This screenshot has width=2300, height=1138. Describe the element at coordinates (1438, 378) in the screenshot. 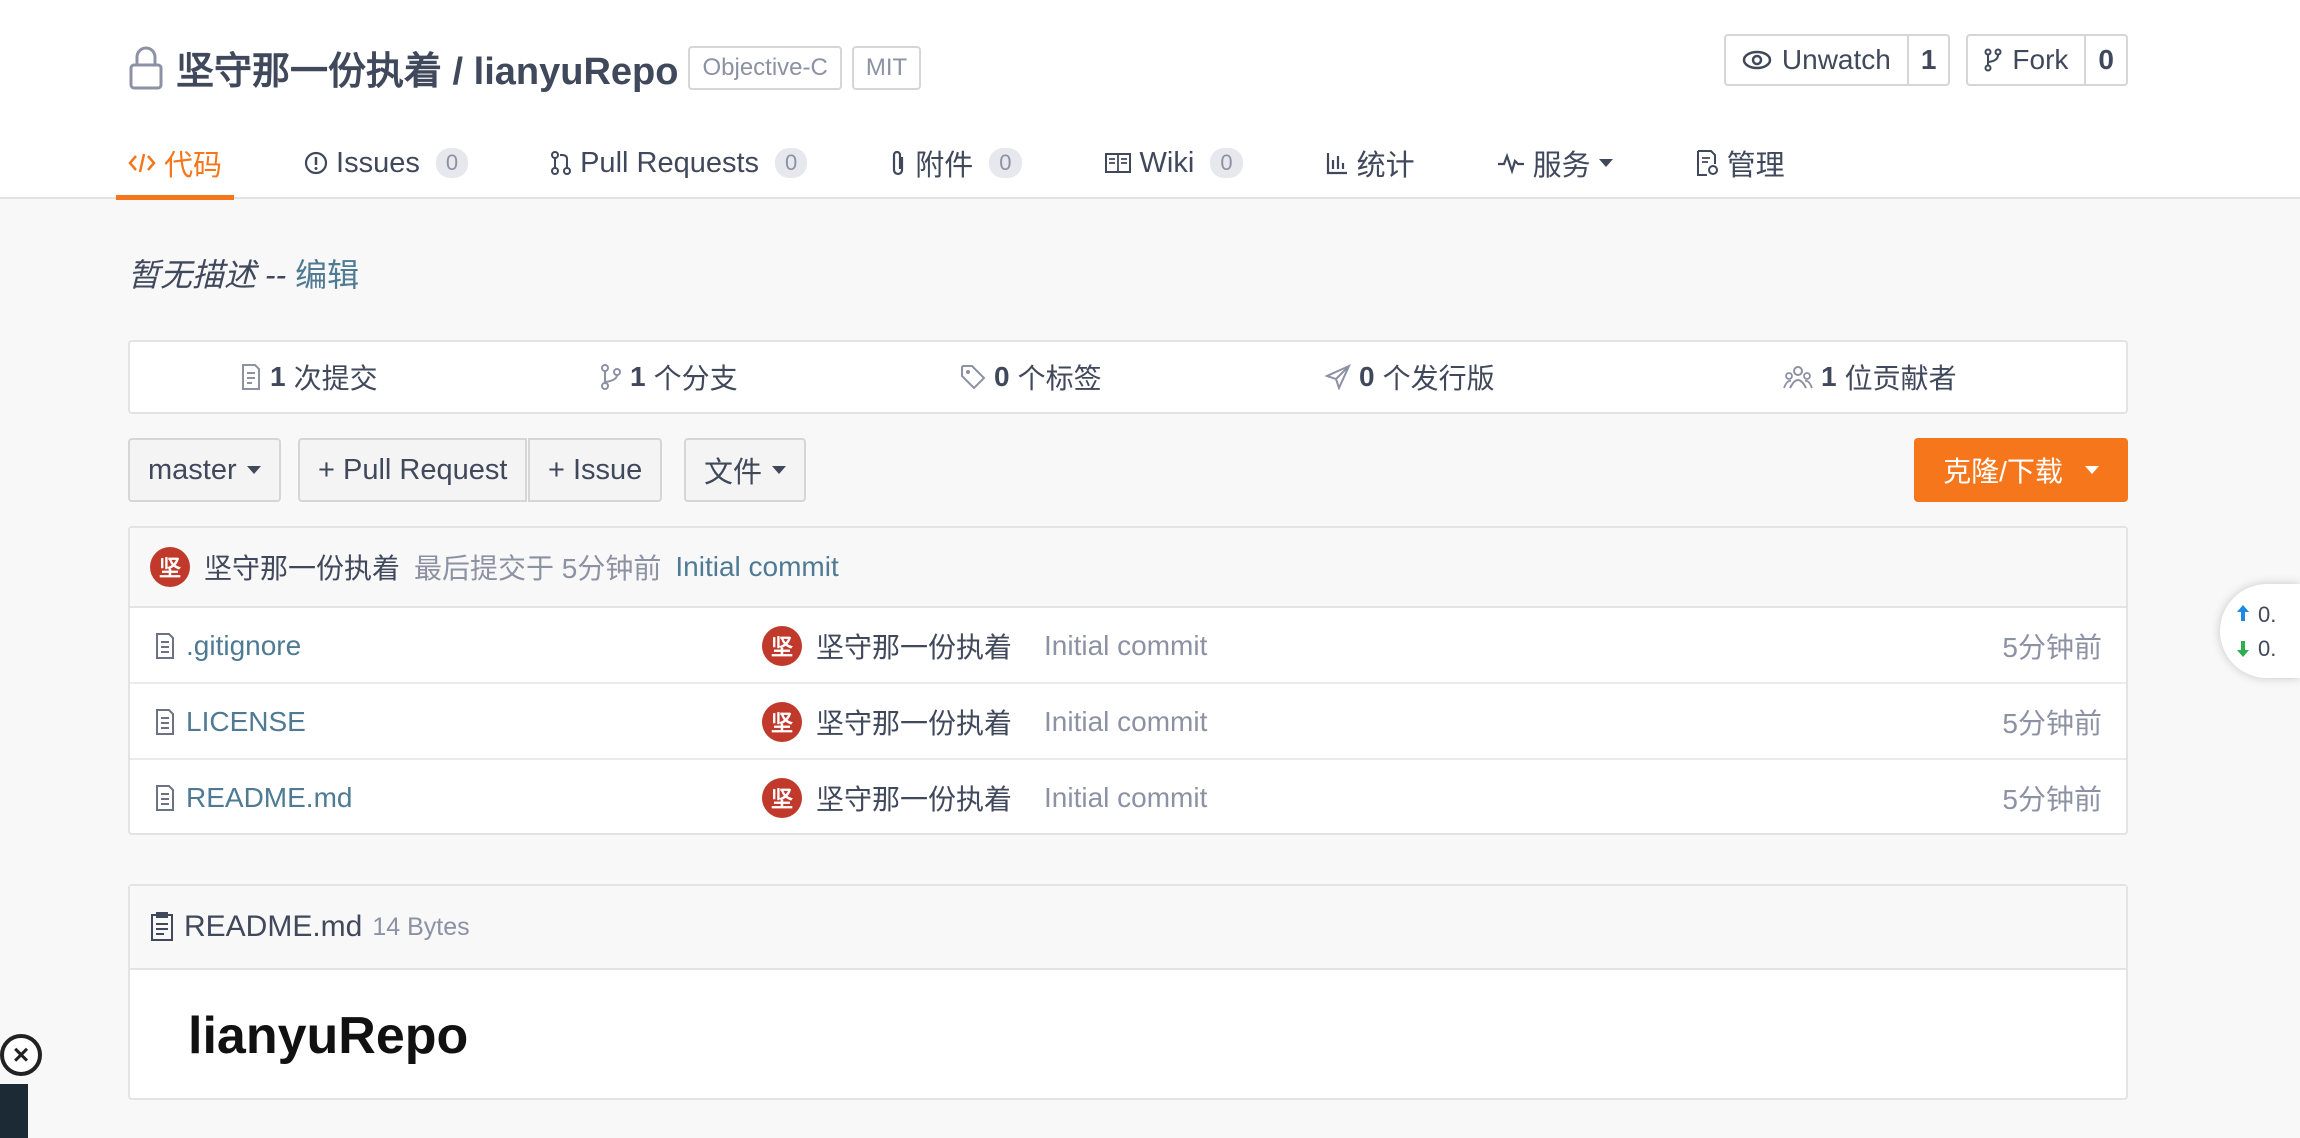

I see `stat-label: 个发行版` at that location.